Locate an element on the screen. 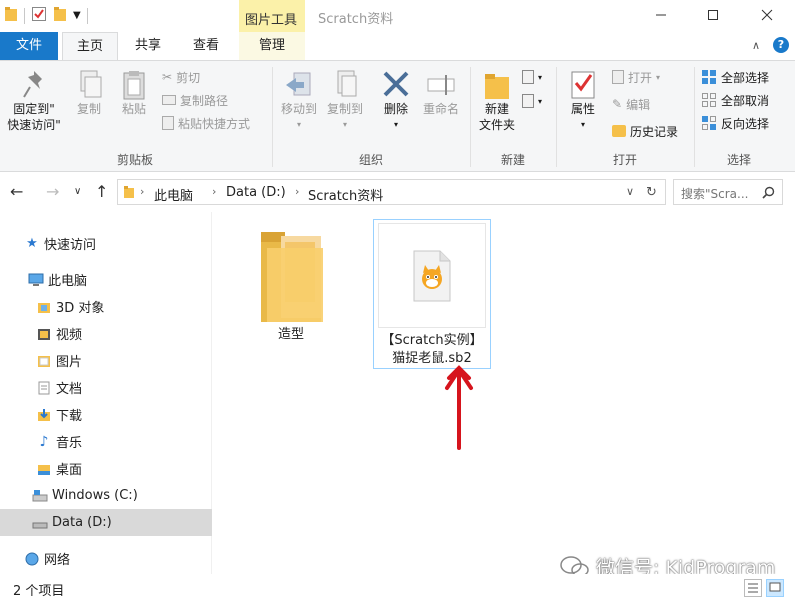  select-all-button: 全部选择 is located at coordinates (735, 77).